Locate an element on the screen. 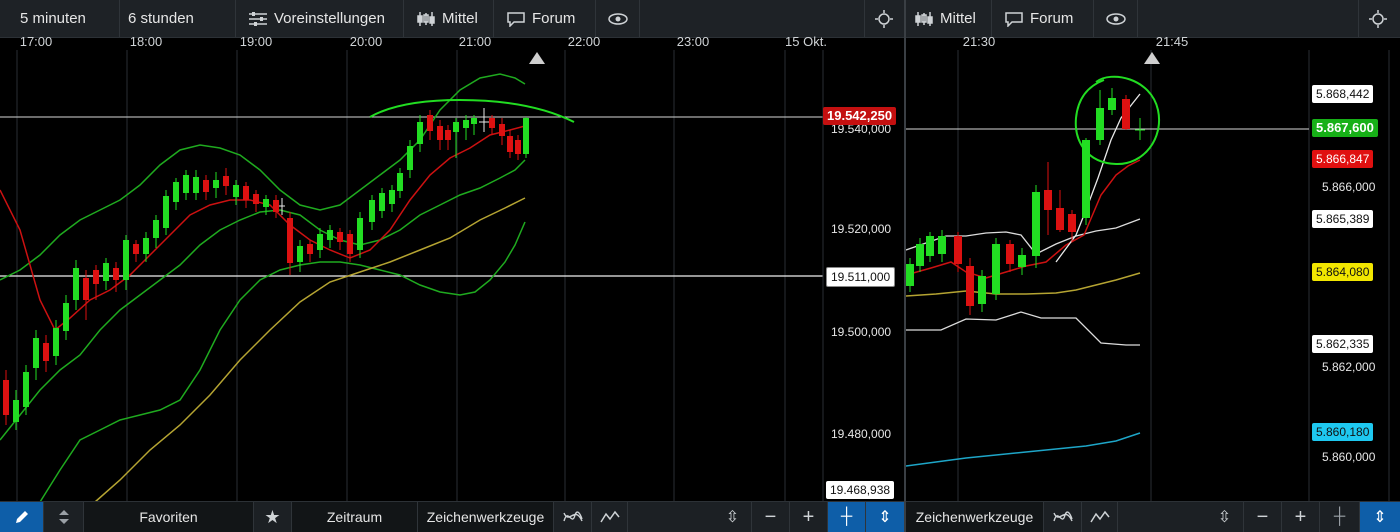 This screenshot has height=532, width=1400. pencil-icon is located at coordinates (21, 517).